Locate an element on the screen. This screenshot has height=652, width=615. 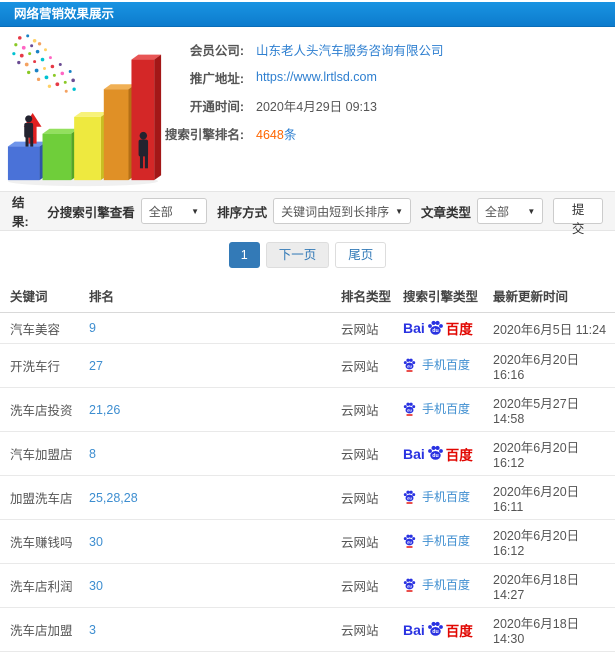
engine-rank-row: 搜索引擎排名: 4648条 is located at coordinates (296, 133).